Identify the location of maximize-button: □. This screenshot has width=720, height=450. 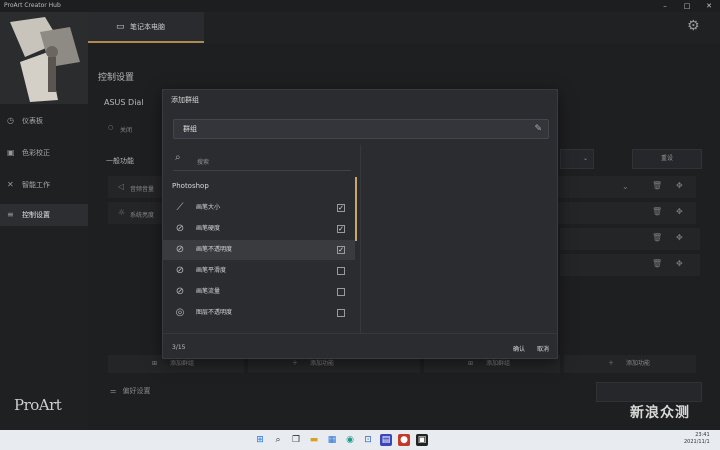
(687, 6).